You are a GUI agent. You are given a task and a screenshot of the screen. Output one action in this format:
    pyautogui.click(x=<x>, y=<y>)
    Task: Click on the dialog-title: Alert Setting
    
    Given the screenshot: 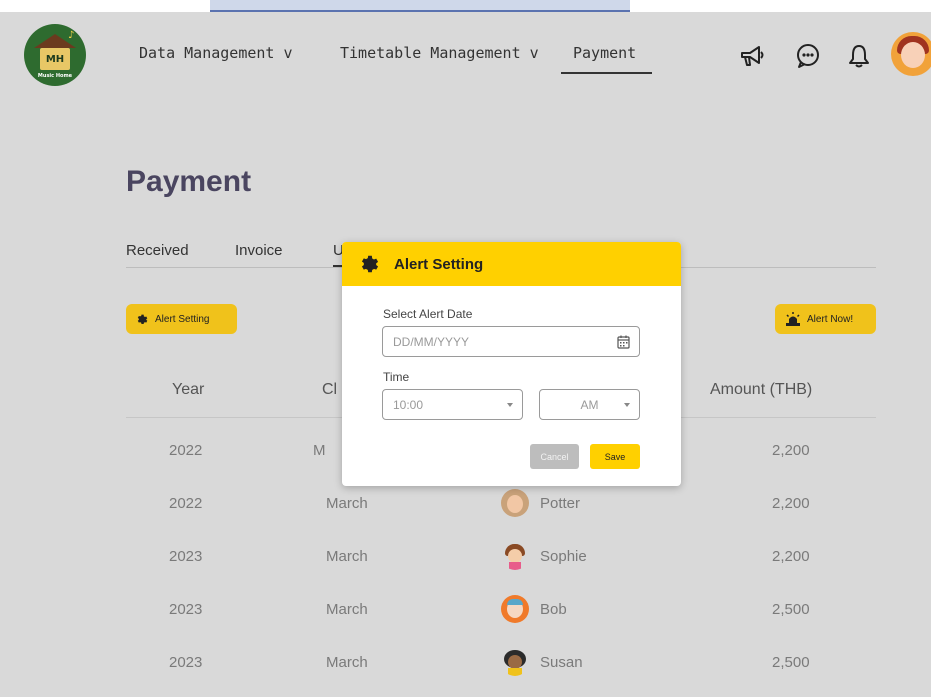 What is the action you would take?
    pyautogui.click(x=439, y=264)
    